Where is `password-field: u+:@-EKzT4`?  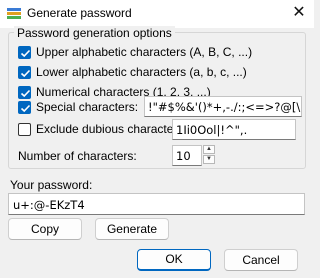 password-field: u+:@-EKzT4 is located at coordinates (156, 204).